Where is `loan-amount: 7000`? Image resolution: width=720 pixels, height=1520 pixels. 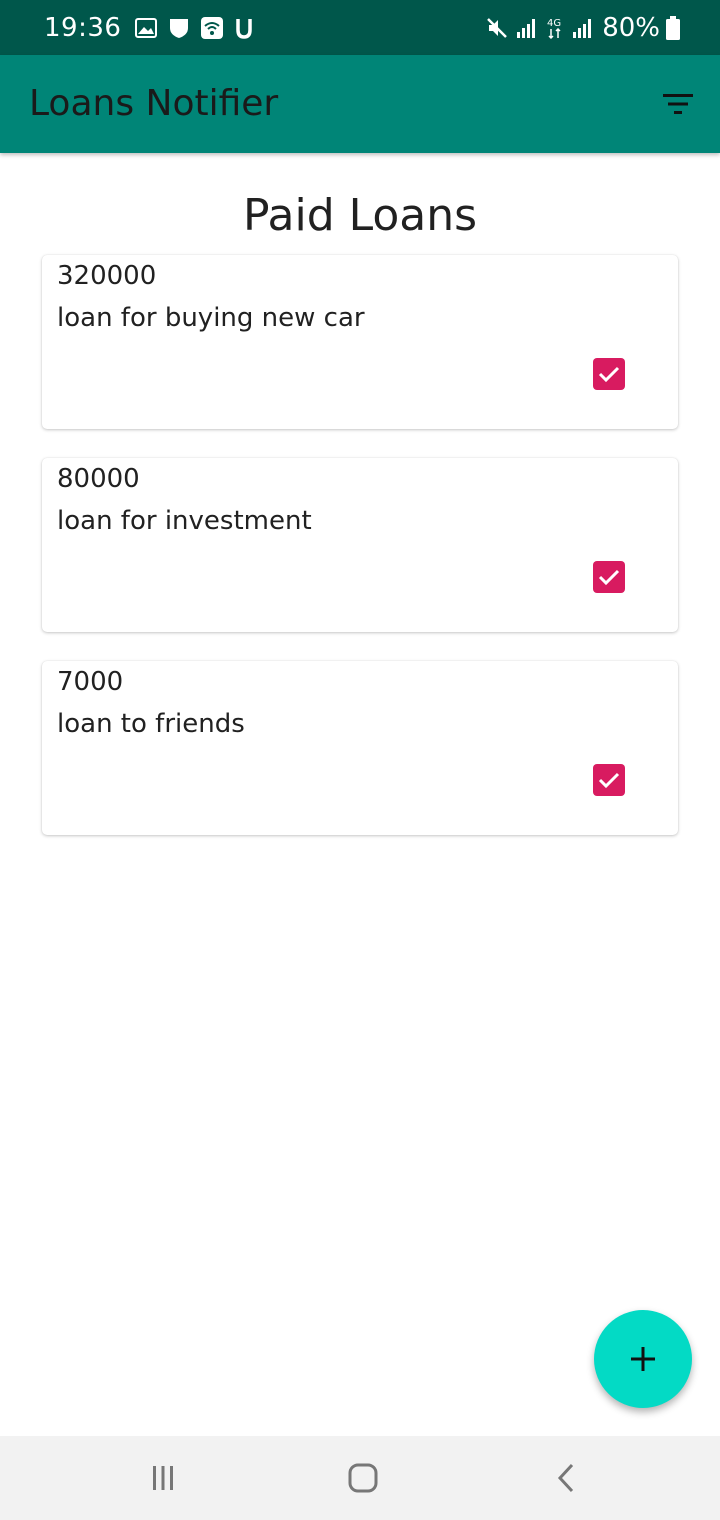 loan-amount: 7000 is located at coordinates (90, 682).